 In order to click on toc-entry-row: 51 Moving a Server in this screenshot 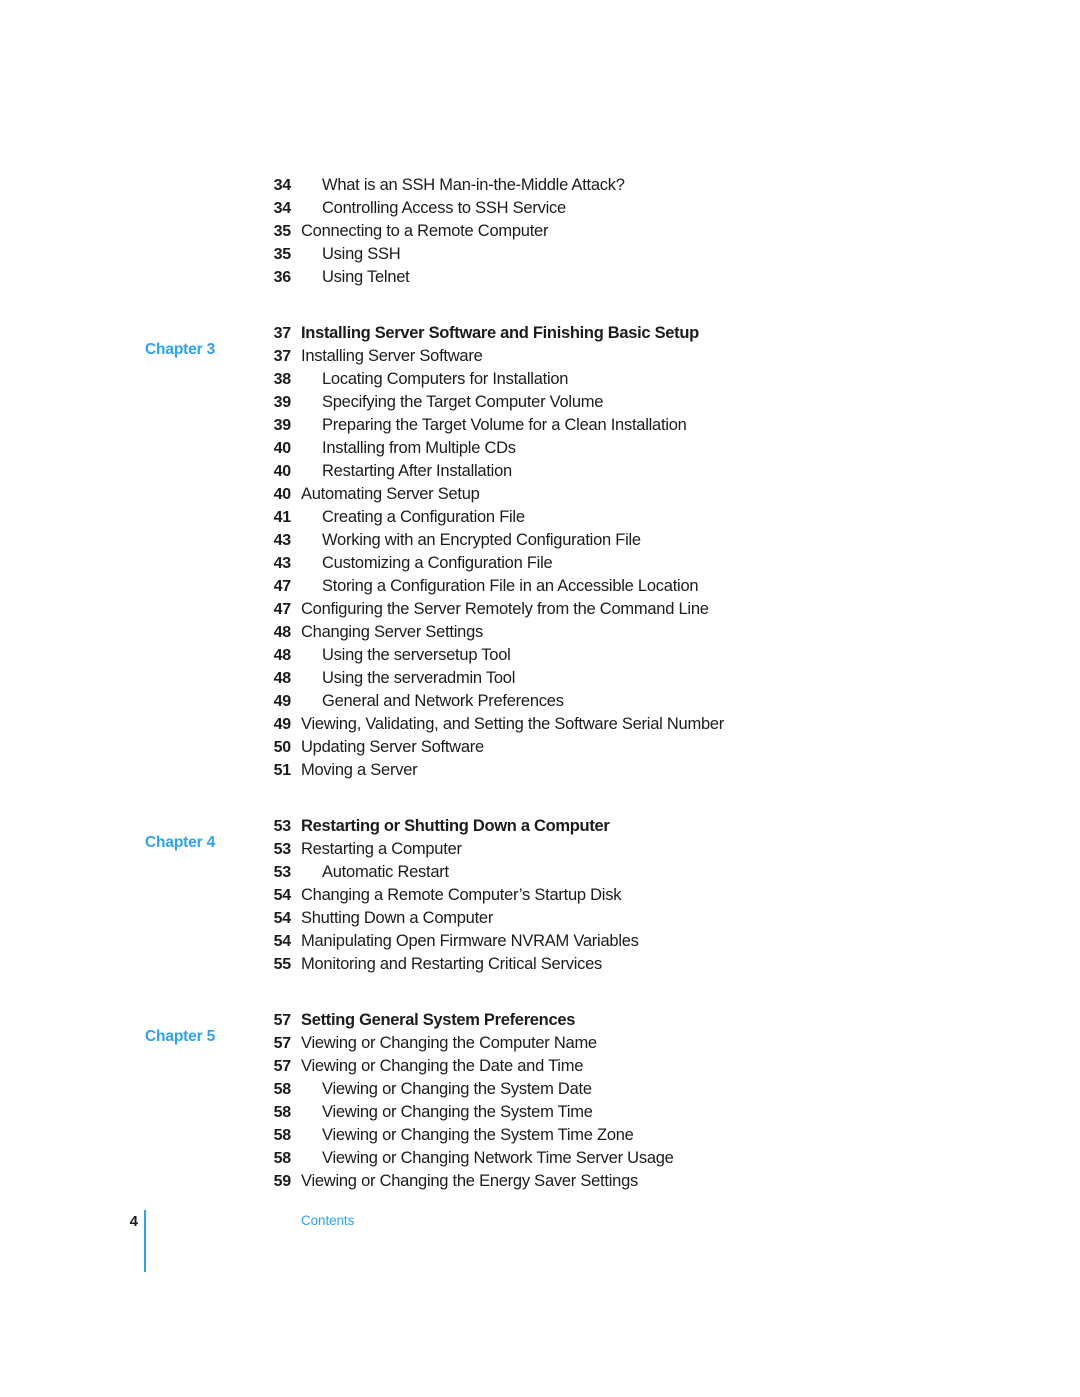, I will do `click(540, 770)`.